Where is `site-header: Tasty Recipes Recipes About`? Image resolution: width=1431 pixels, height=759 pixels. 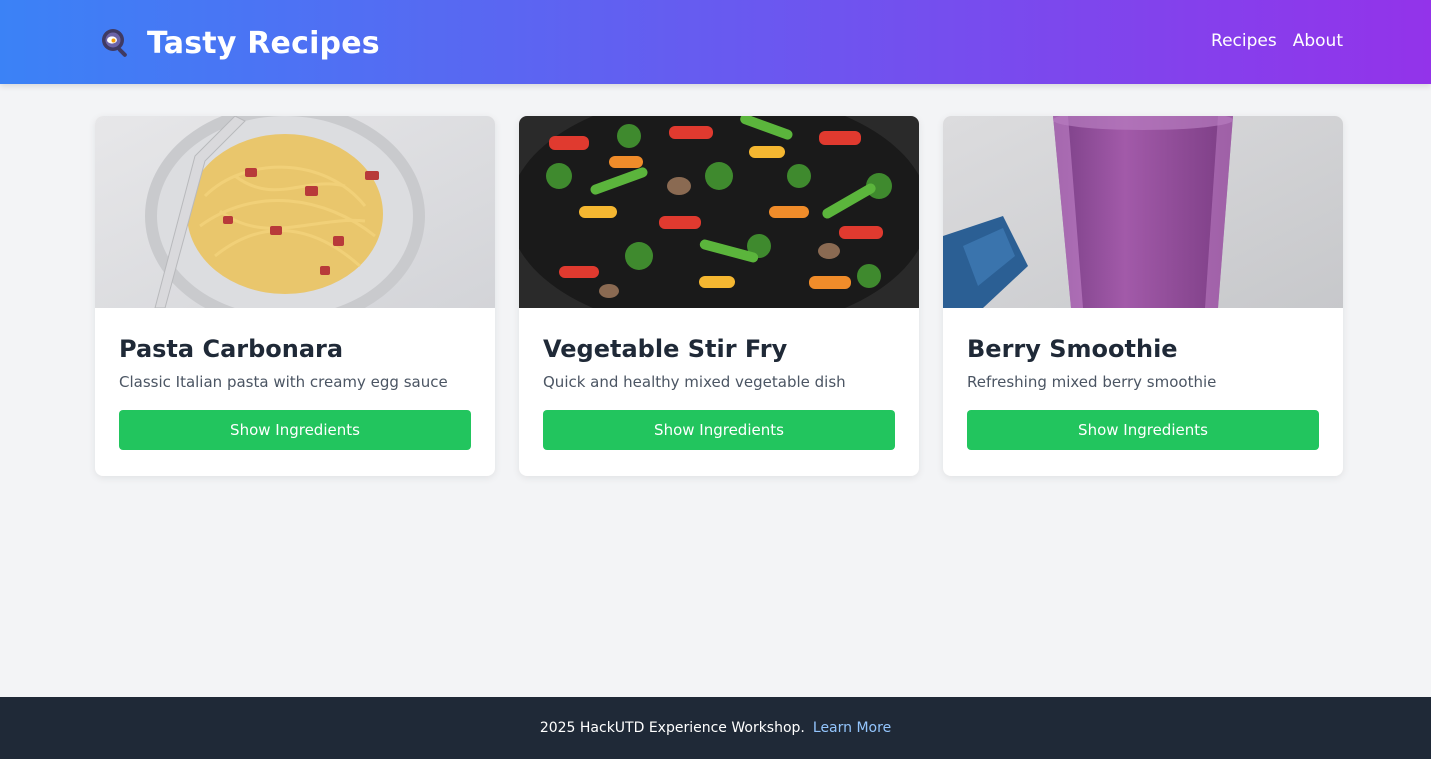
site-header: Tasty Recipes Recipes About is located at coordinates (715, 42).